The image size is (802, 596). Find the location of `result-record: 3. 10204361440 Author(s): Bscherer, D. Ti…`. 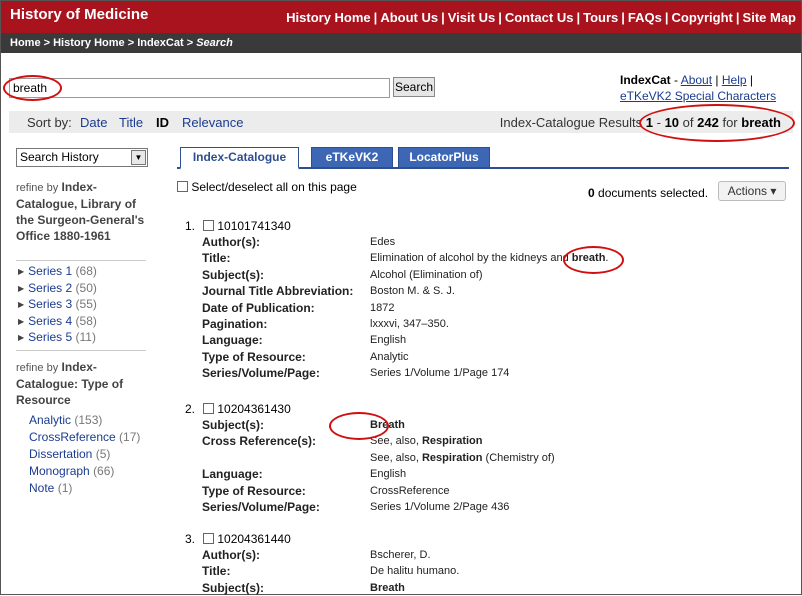

result-record: 3. 10204361440 Author(s): Bscherer, D. Ti… is located at coordinates (322, 563).